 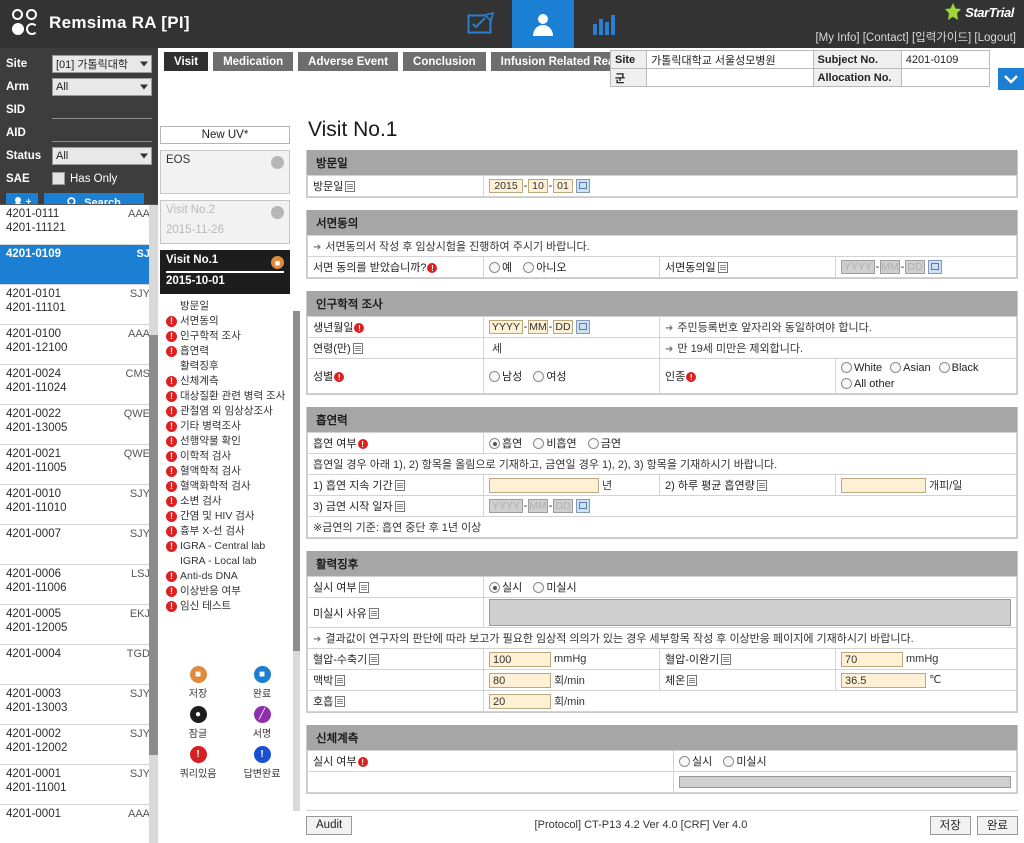 I want to click on anthro-notdone-option-label: 미실시, so click(x=751, y=762).